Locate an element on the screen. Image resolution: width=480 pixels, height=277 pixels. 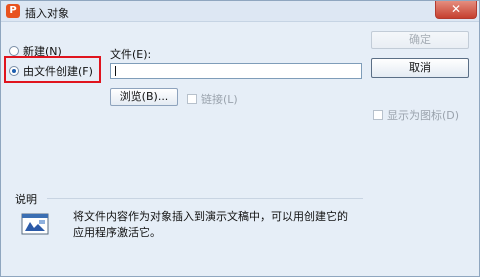
close-button: ✕ is located at coordinates (456, 10).